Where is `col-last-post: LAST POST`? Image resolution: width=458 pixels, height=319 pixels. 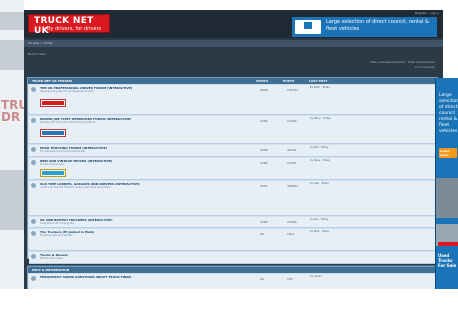
col-last-post: LAST POST is located at coordinates (318, 81).